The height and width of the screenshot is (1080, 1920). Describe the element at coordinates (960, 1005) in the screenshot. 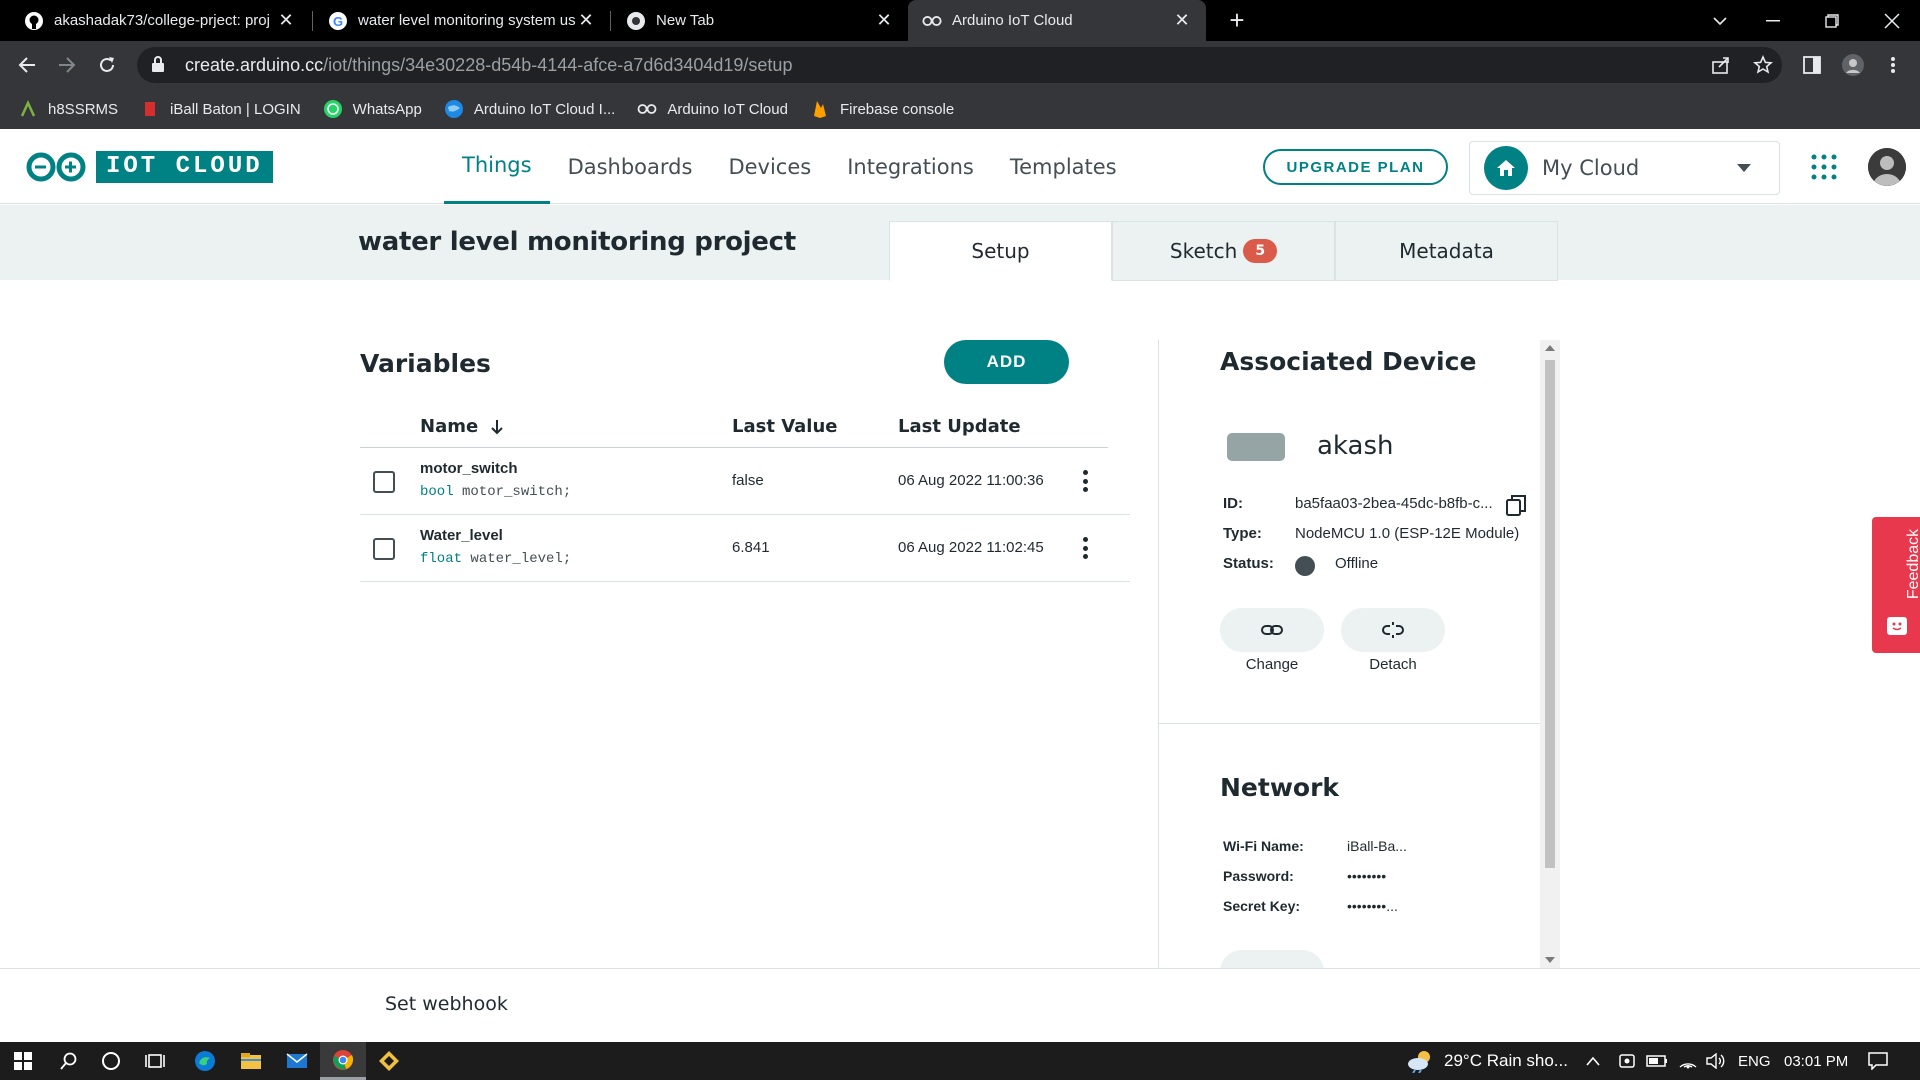

I see `bottom-bar: Set webhook` at that location.